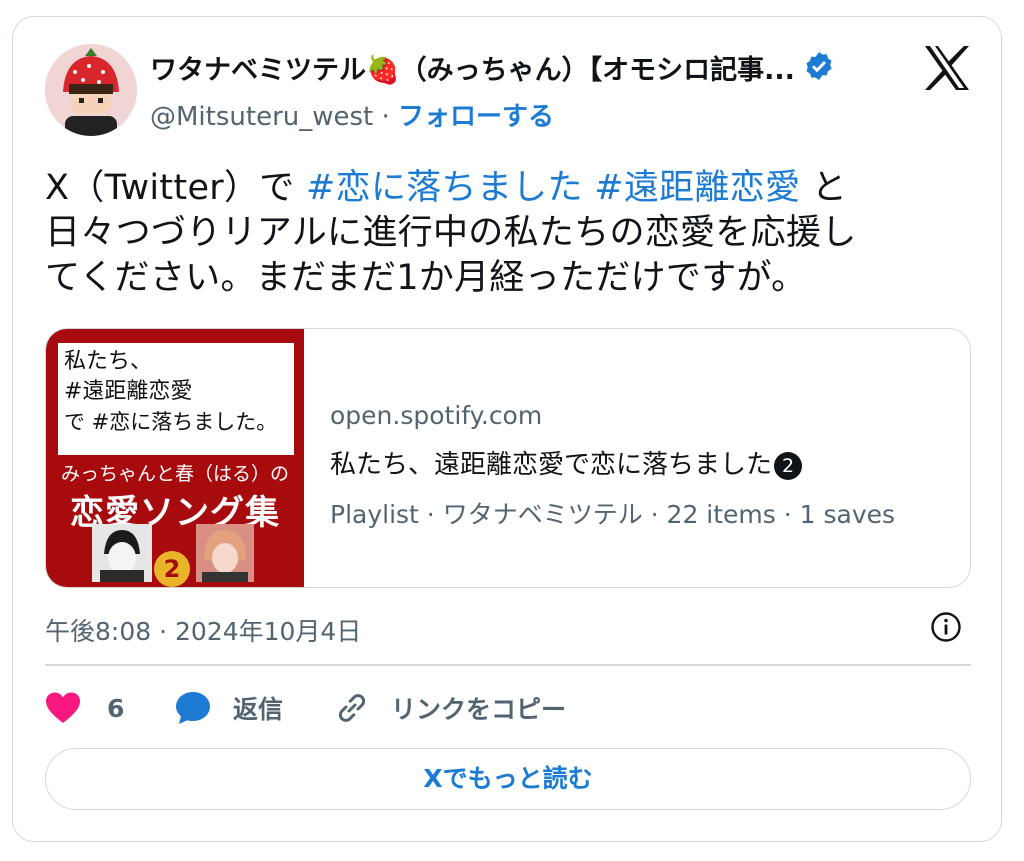 The width and height of the screenshot is (1024, 861). I want to click on tweet-line-2: 日々つづりリアルに進行中の私たちの恋愛を応援し, so click(451, 233).